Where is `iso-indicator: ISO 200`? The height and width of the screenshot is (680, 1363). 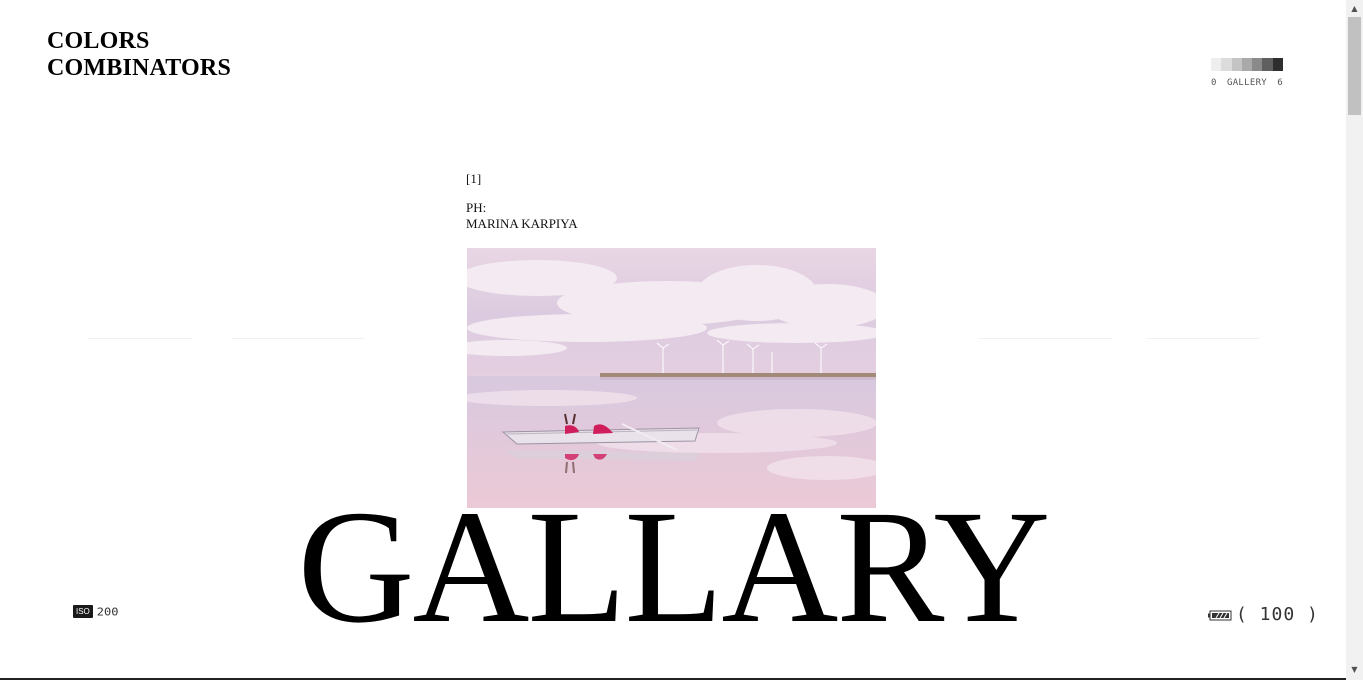
iso-indicator: ISO 200 is located at coordinates (95, 611).